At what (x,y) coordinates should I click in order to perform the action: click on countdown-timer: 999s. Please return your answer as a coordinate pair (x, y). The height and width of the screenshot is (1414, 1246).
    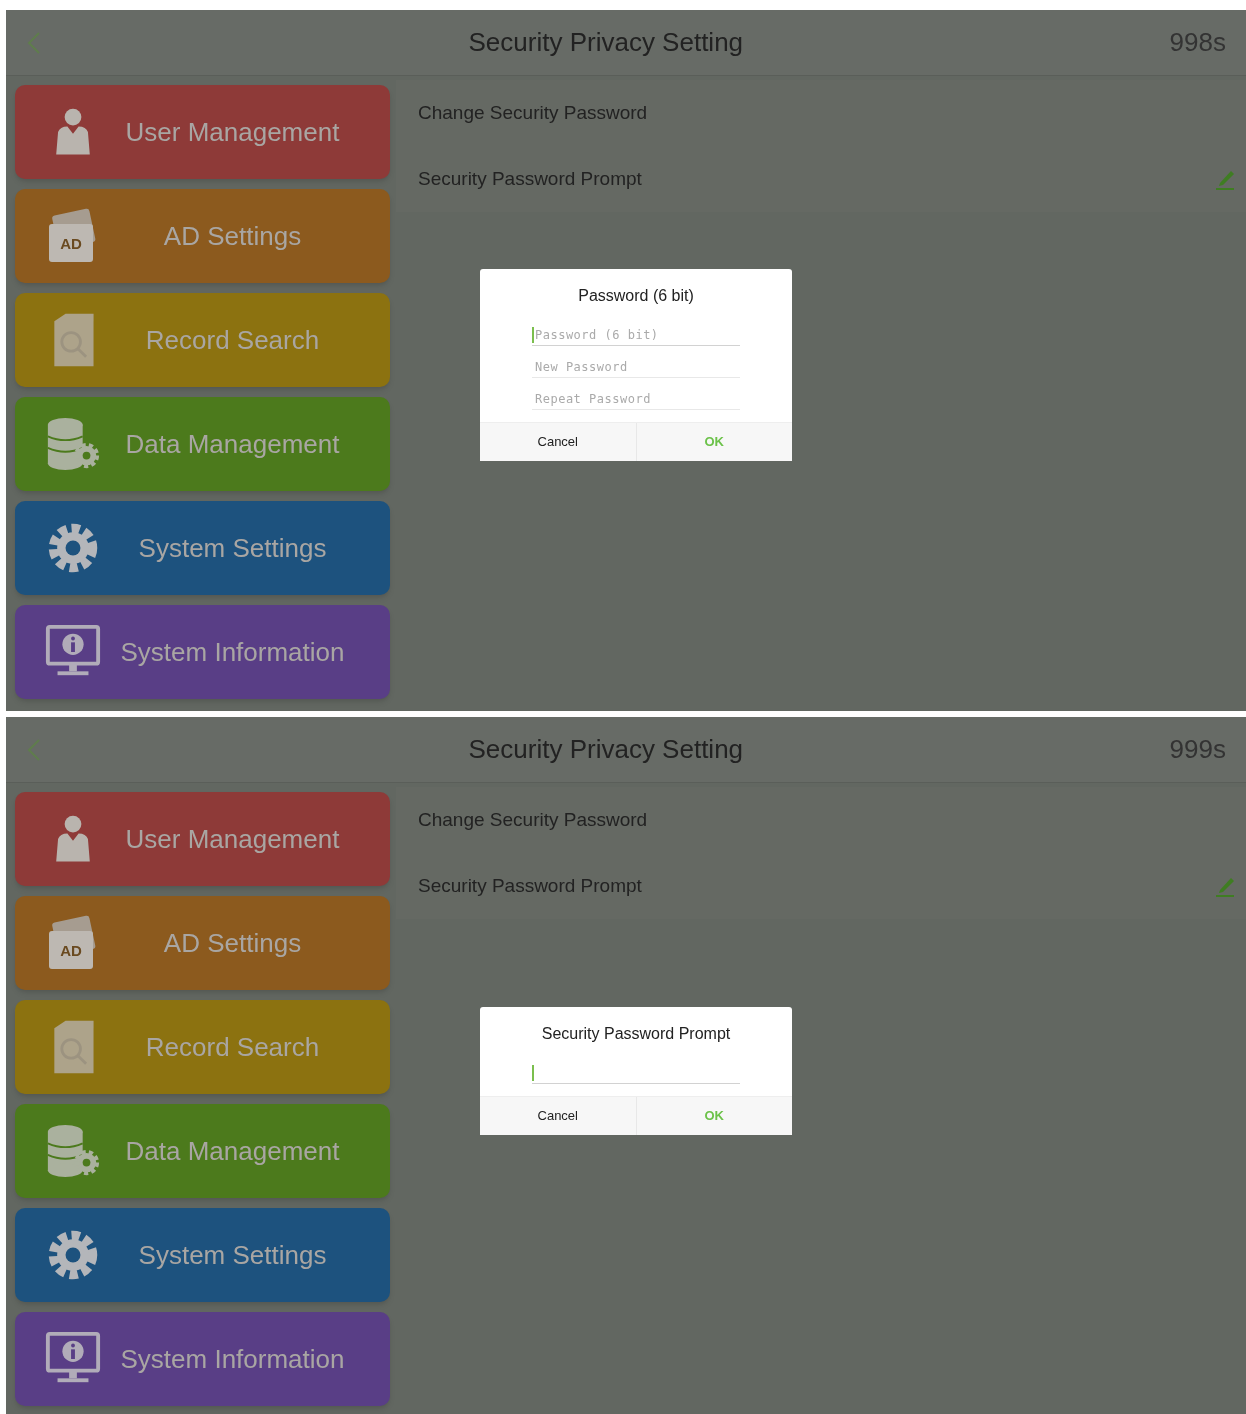
    Looking at the image, I should click on (1197, 749).